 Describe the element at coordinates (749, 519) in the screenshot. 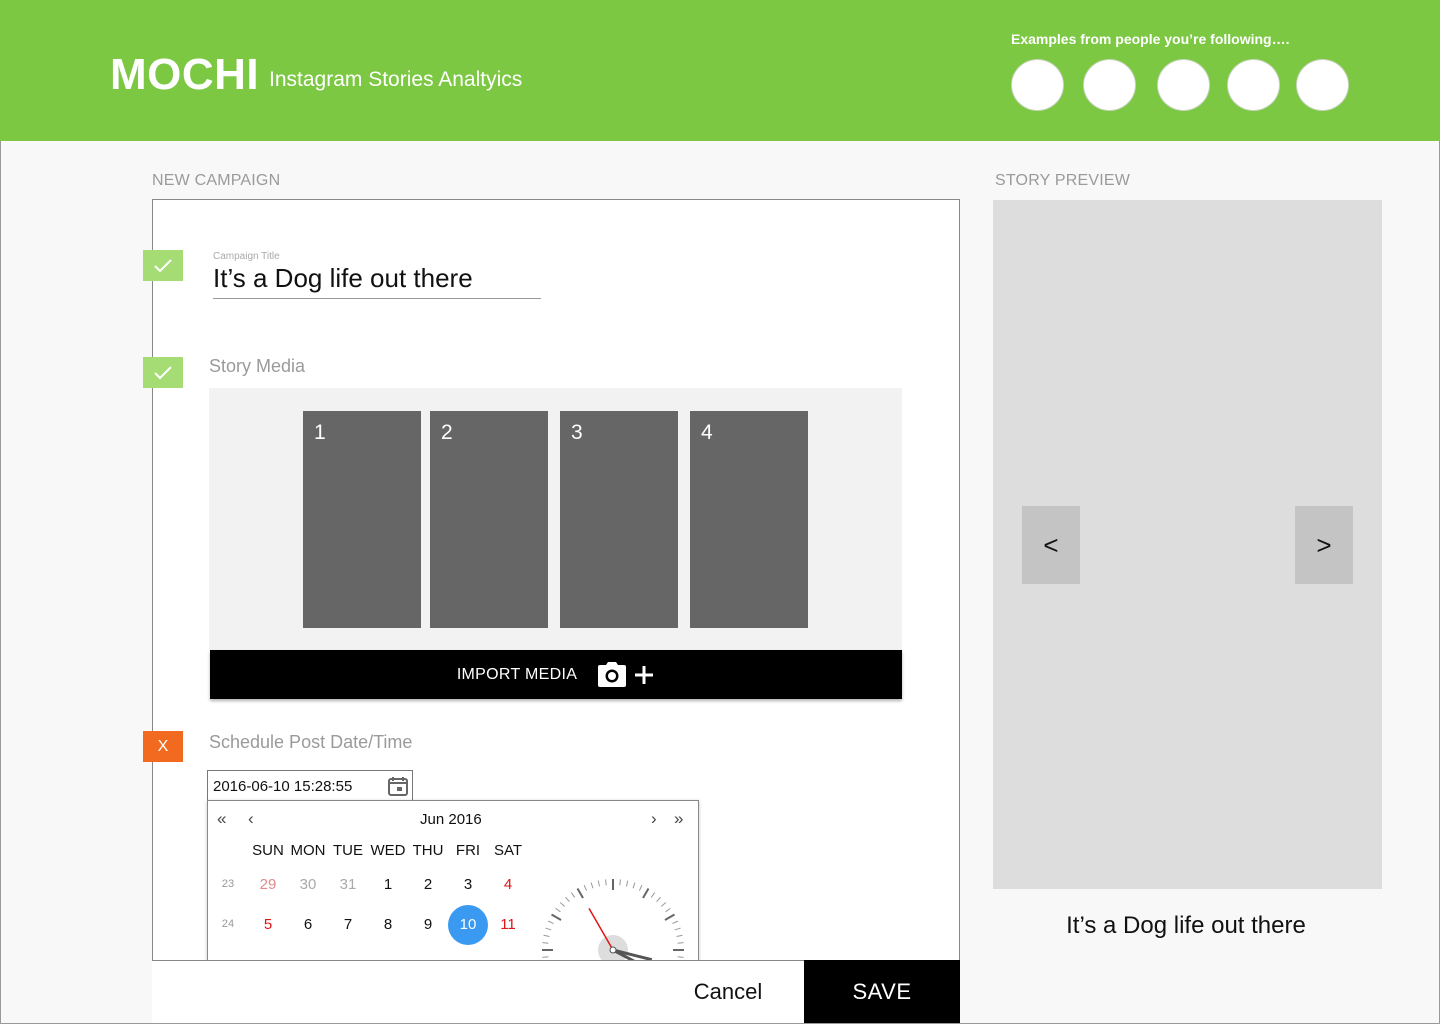

I see `media-slot: 4` at that location.